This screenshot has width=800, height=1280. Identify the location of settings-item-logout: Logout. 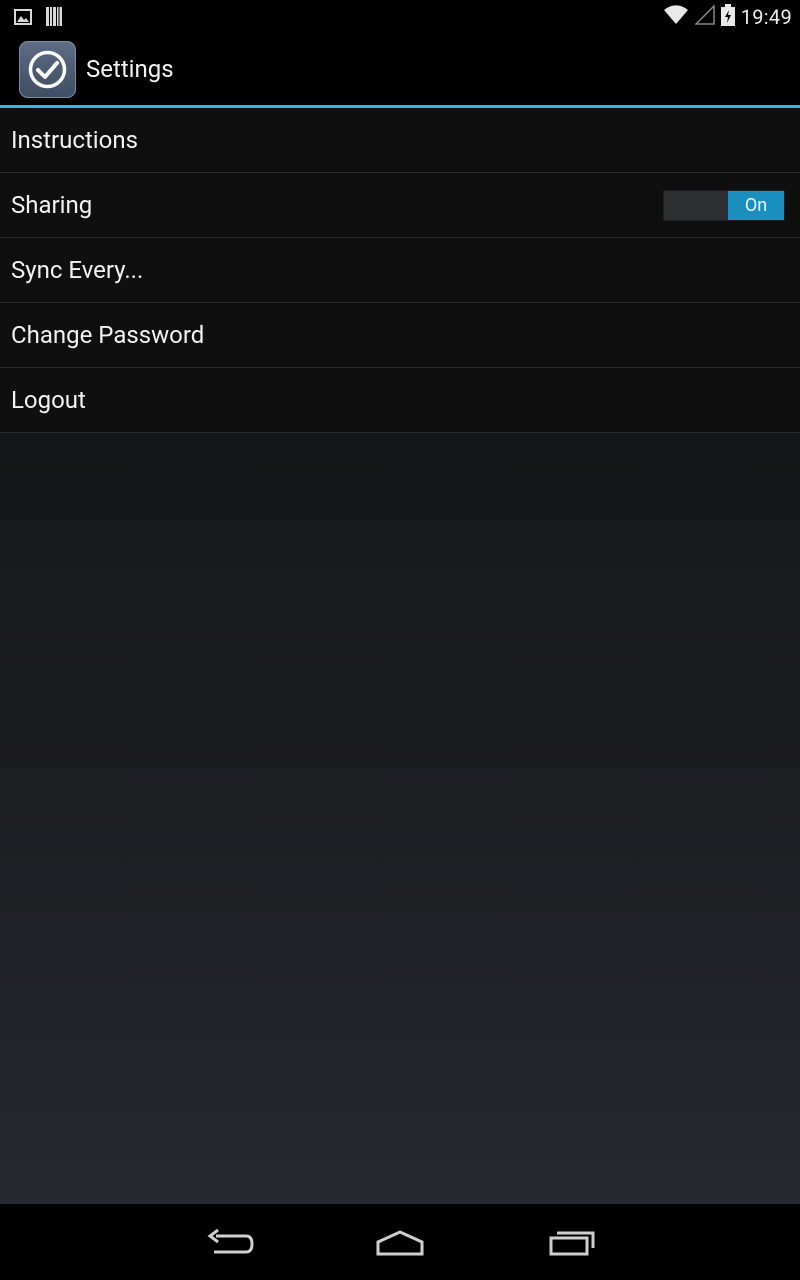
(400, 400).